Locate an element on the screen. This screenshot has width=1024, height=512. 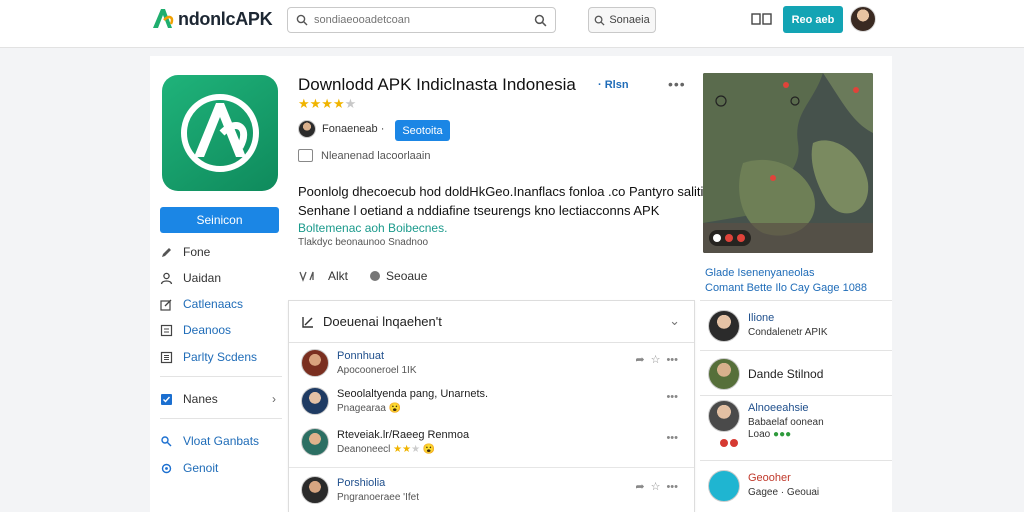
map-preview is located at coordinates (788, 163).